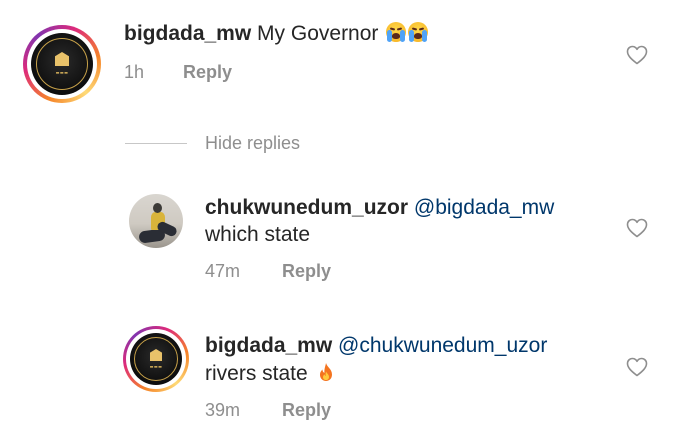 The height and width of the screenshot is (438, 690). What do you see at coordinates (156, 143) in the screenshot?
I see `replies-divider` at bounding box center [156, 143].